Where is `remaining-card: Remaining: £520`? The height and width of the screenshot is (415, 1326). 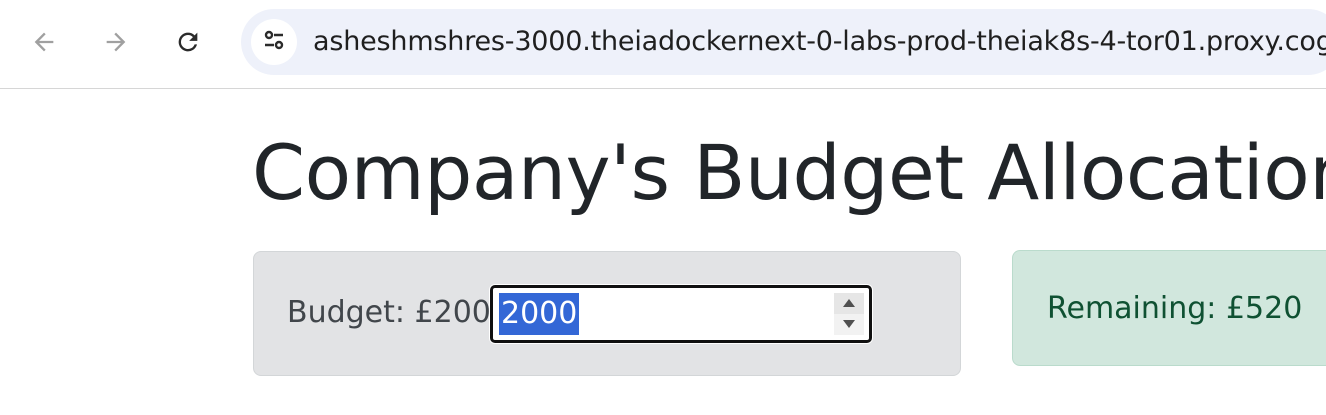 remaining-card: Remaining: £520 is located at coordinates (1169, 308).